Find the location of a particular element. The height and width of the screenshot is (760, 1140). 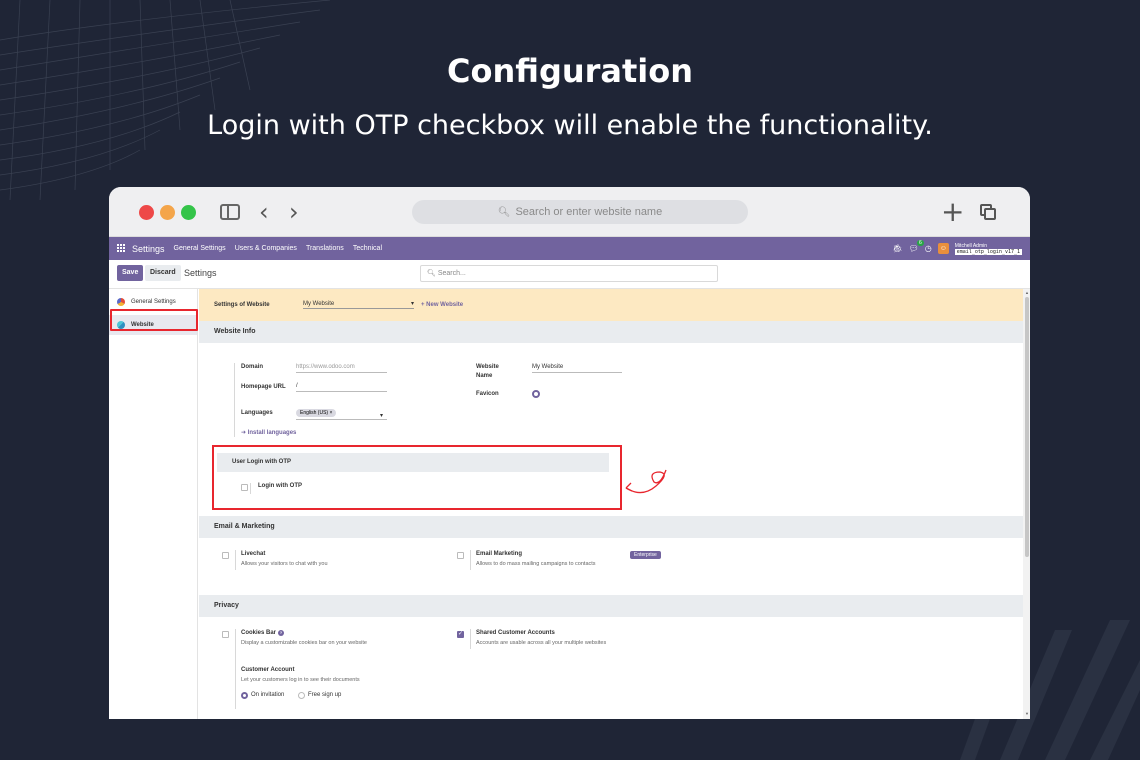

section-website-info: Website Info is located at coordinates (611, 332).